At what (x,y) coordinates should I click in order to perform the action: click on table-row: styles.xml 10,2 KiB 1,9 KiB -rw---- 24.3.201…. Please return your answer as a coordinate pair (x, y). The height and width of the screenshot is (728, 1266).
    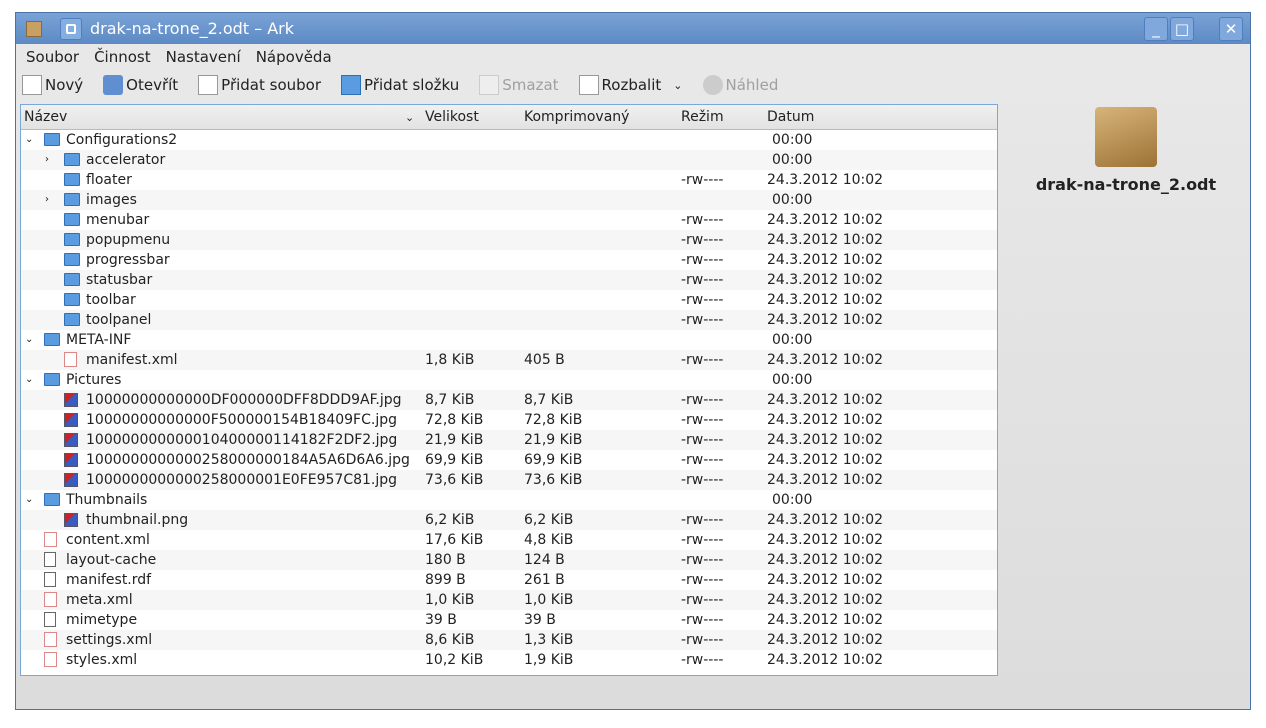
    Looking at the image, I should click on (509, 660).